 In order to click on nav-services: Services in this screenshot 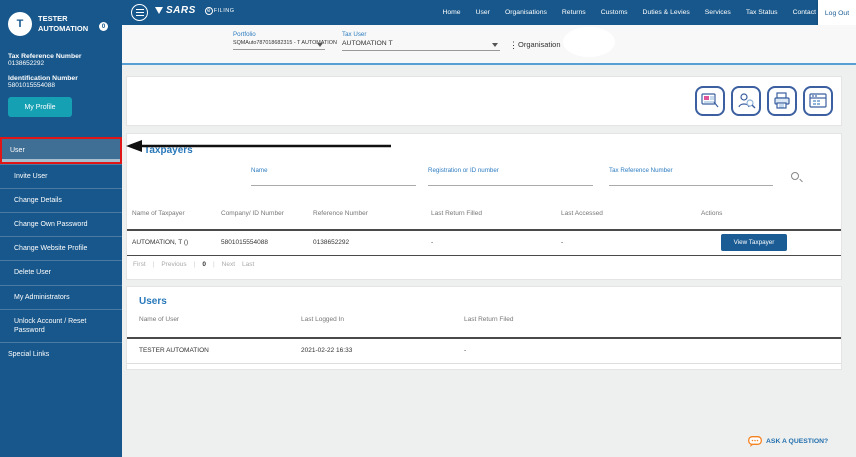, I will do `click(718, 12)`.